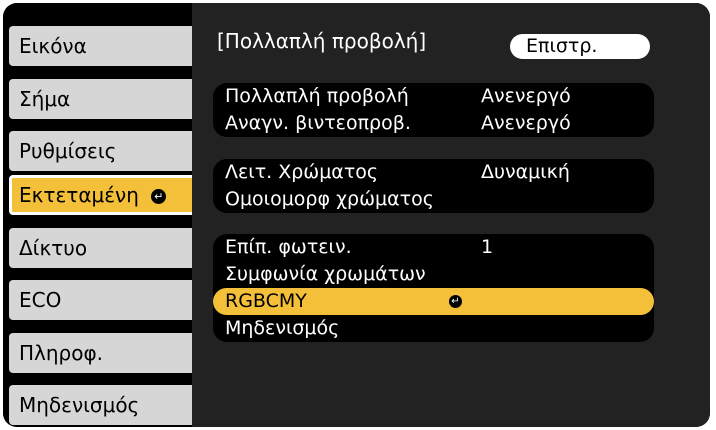  I want to click on setting-label: RGBCMY, so click(266, 301).